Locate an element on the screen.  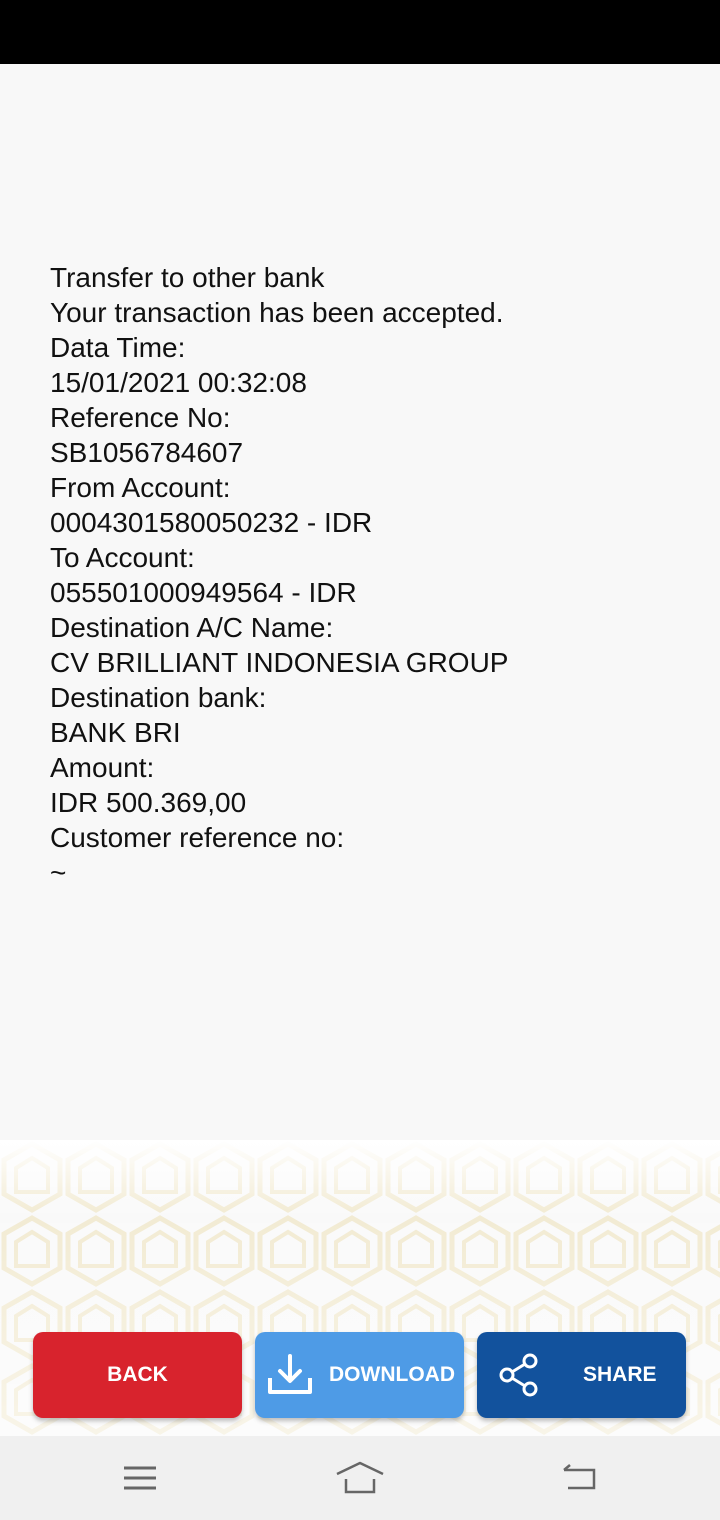
back-button: BACK is located at coordinates (137, 1375).